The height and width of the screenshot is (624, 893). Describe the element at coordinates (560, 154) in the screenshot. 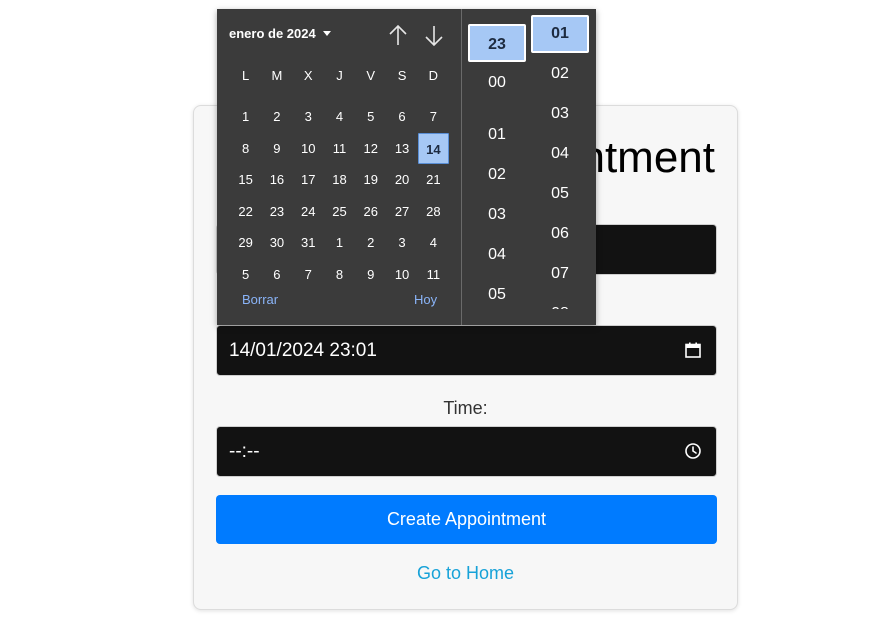

I see `minute-option: 04` at that location.